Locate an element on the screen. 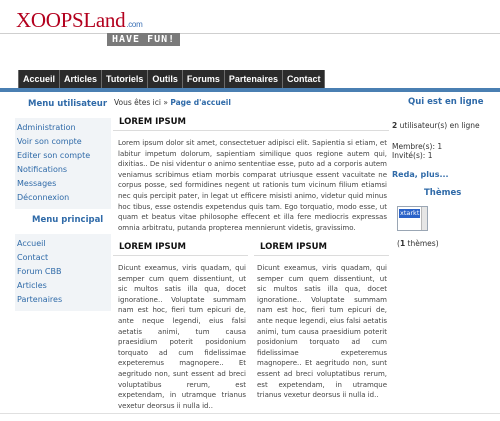 The image size is (500, 421). themes-count: (1 thèmes) is located at coordinates (418, 243).